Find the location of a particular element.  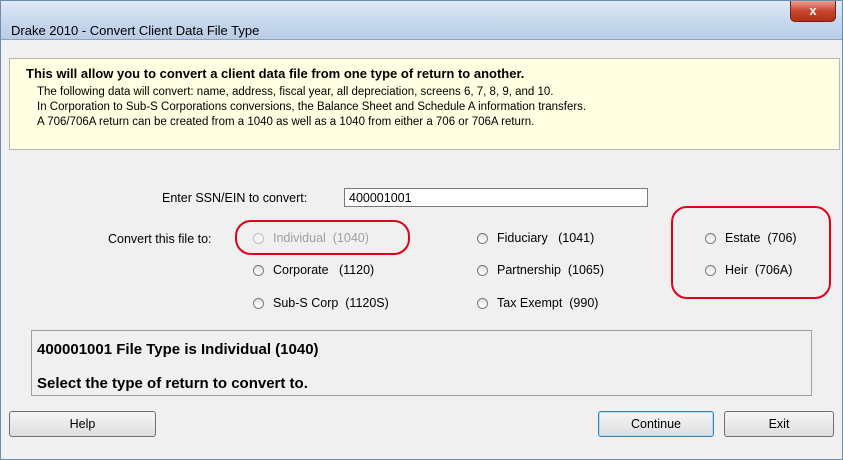

radio-subs-corp-1120s: Sub-S Corp (1120S) is located at coordinates (321, 303).